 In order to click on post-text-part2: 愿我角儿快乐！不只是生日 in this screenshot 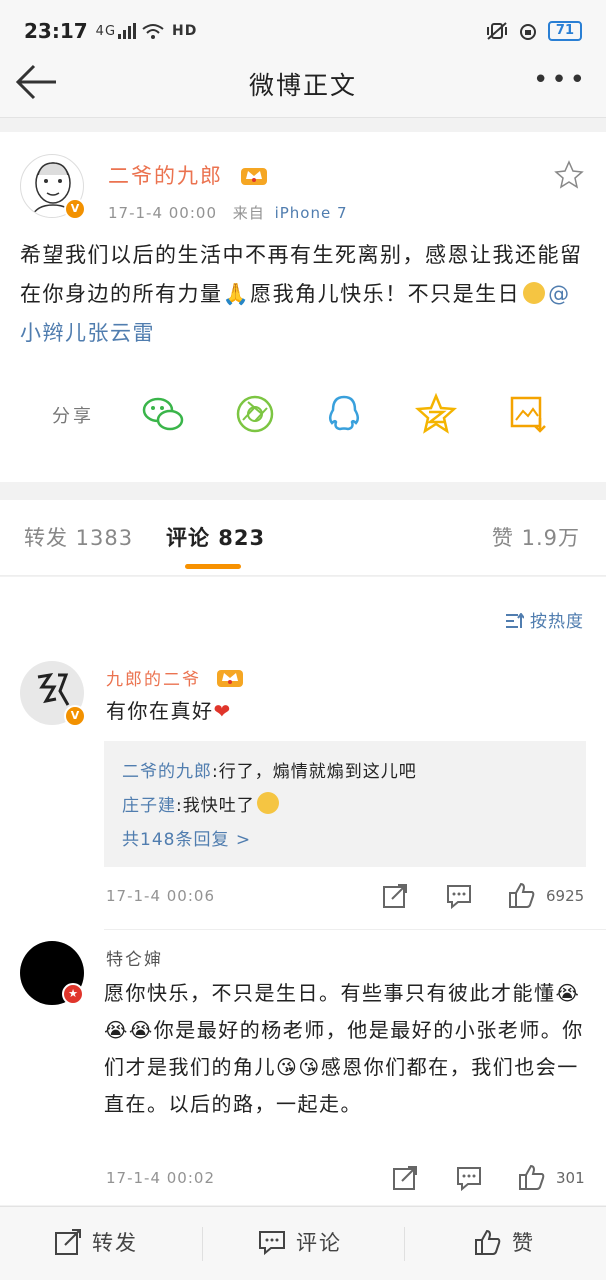, I will do `click(385, 294)`.